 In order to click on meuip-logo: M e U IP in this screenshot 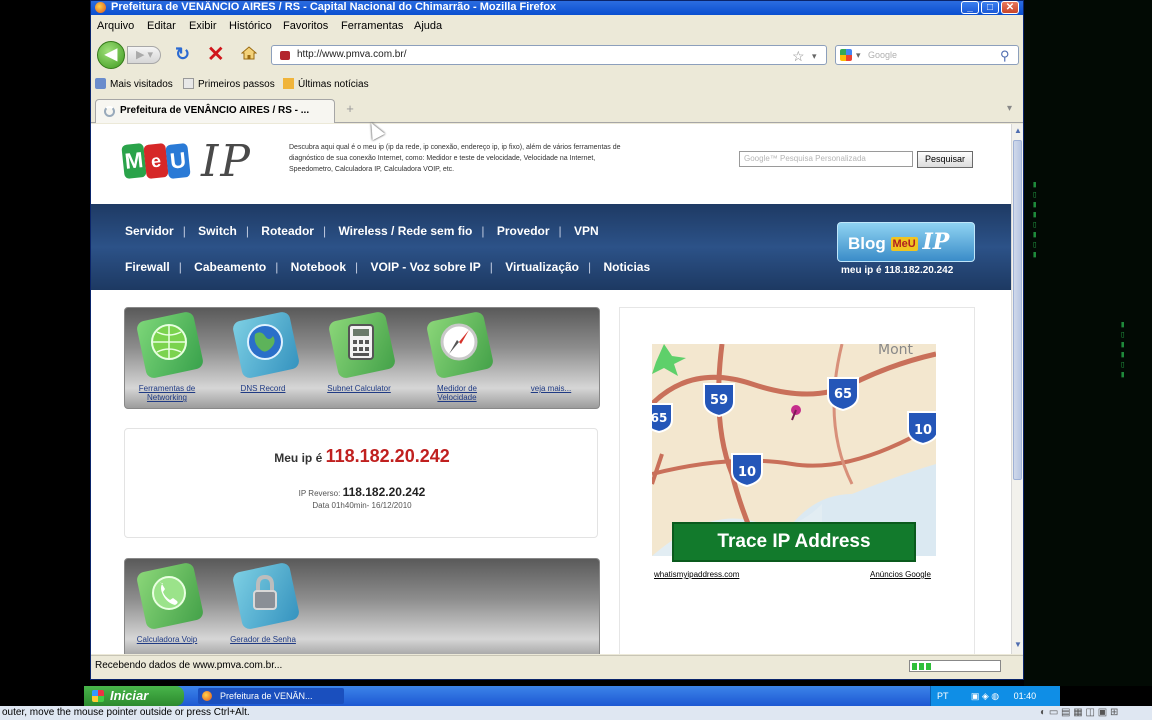, I will do `click(185, 162)`.